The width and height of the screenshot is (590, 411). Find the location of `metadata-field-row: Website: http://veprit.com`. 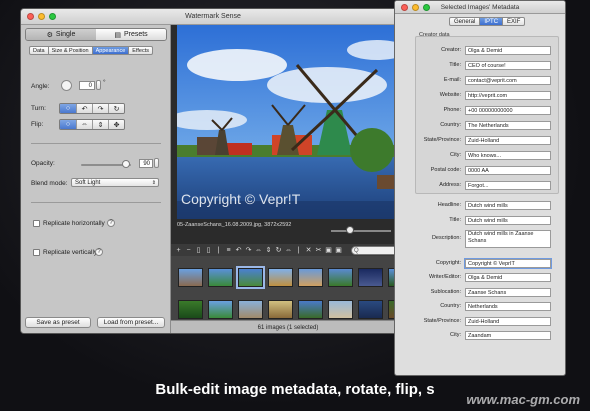

metadata-field-row: Website: http://veprit.com is located at coordinates (480, 95).